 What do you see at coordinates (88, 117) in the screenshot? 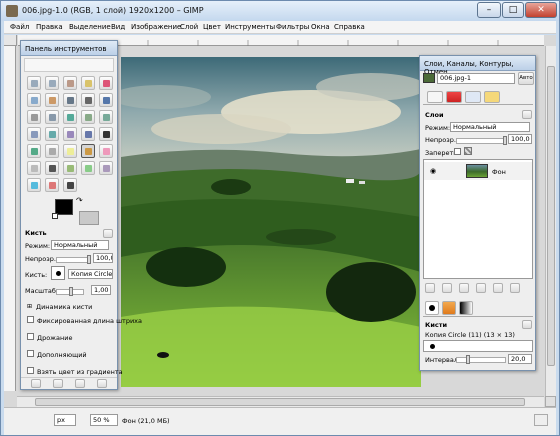
I see `crop-tool-icon` at bounding box center [88, 117].